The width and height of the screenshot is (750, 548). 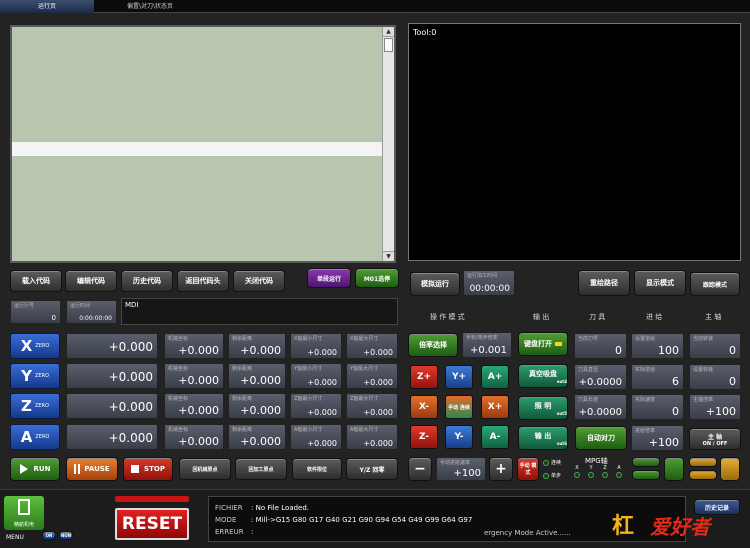 What do you see at coordinates (35, 406) in the screenshot?
I see `z-zero-button: Z ZERO` at bounding box center [35, 406].